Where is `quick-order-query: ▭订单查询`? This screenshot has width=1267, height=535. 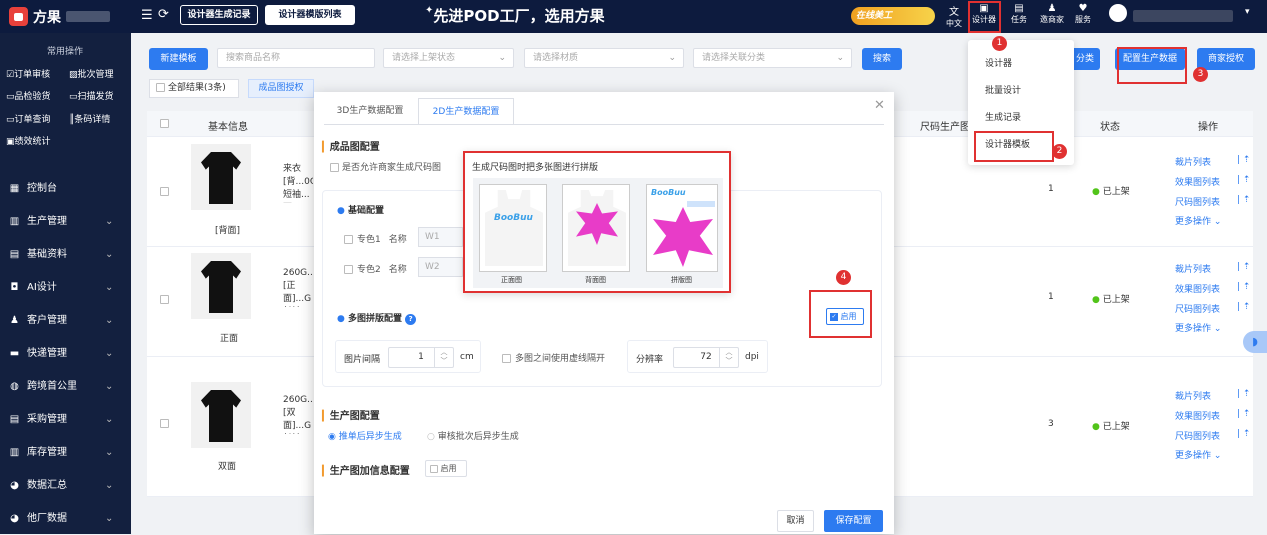 quick-order-query: ▭订单查询 is located at coordinates (28, 118).